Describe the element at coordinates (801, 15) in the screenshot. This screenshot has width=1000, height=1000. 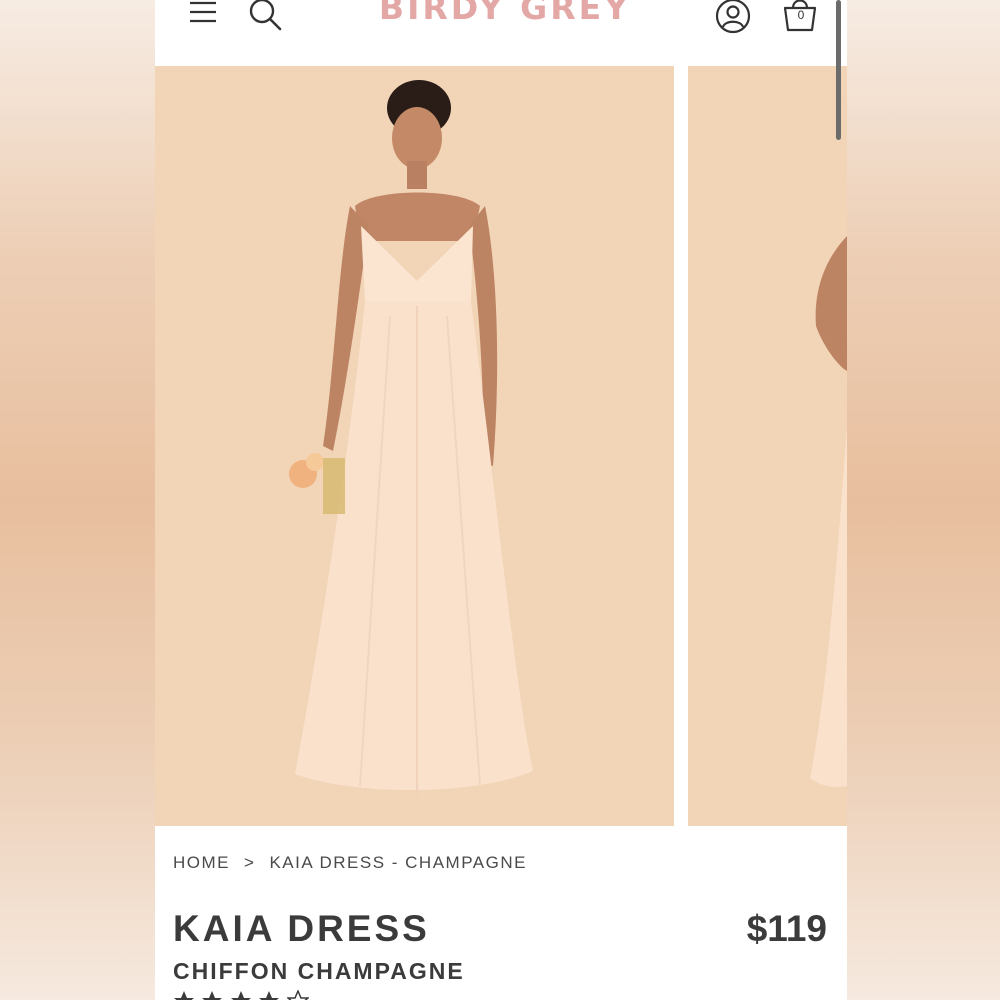
I see `cart-count-badge: 0` at that location.